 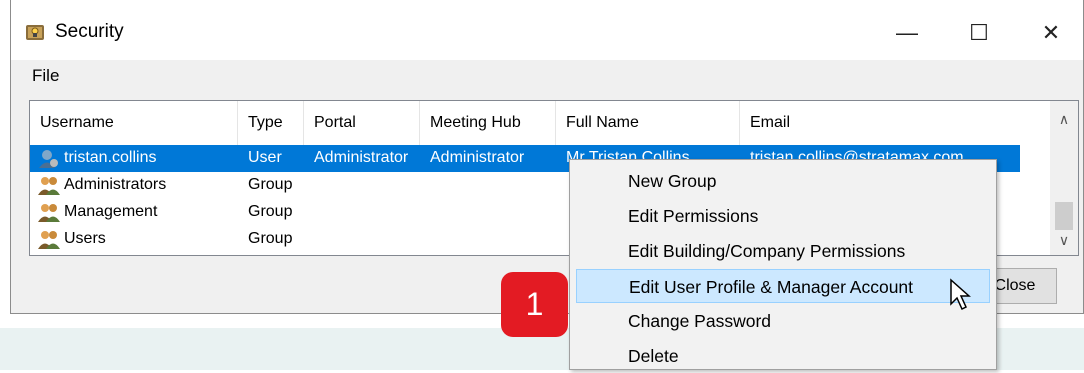 I want to click on user-icon, so click(x=48, y=159).